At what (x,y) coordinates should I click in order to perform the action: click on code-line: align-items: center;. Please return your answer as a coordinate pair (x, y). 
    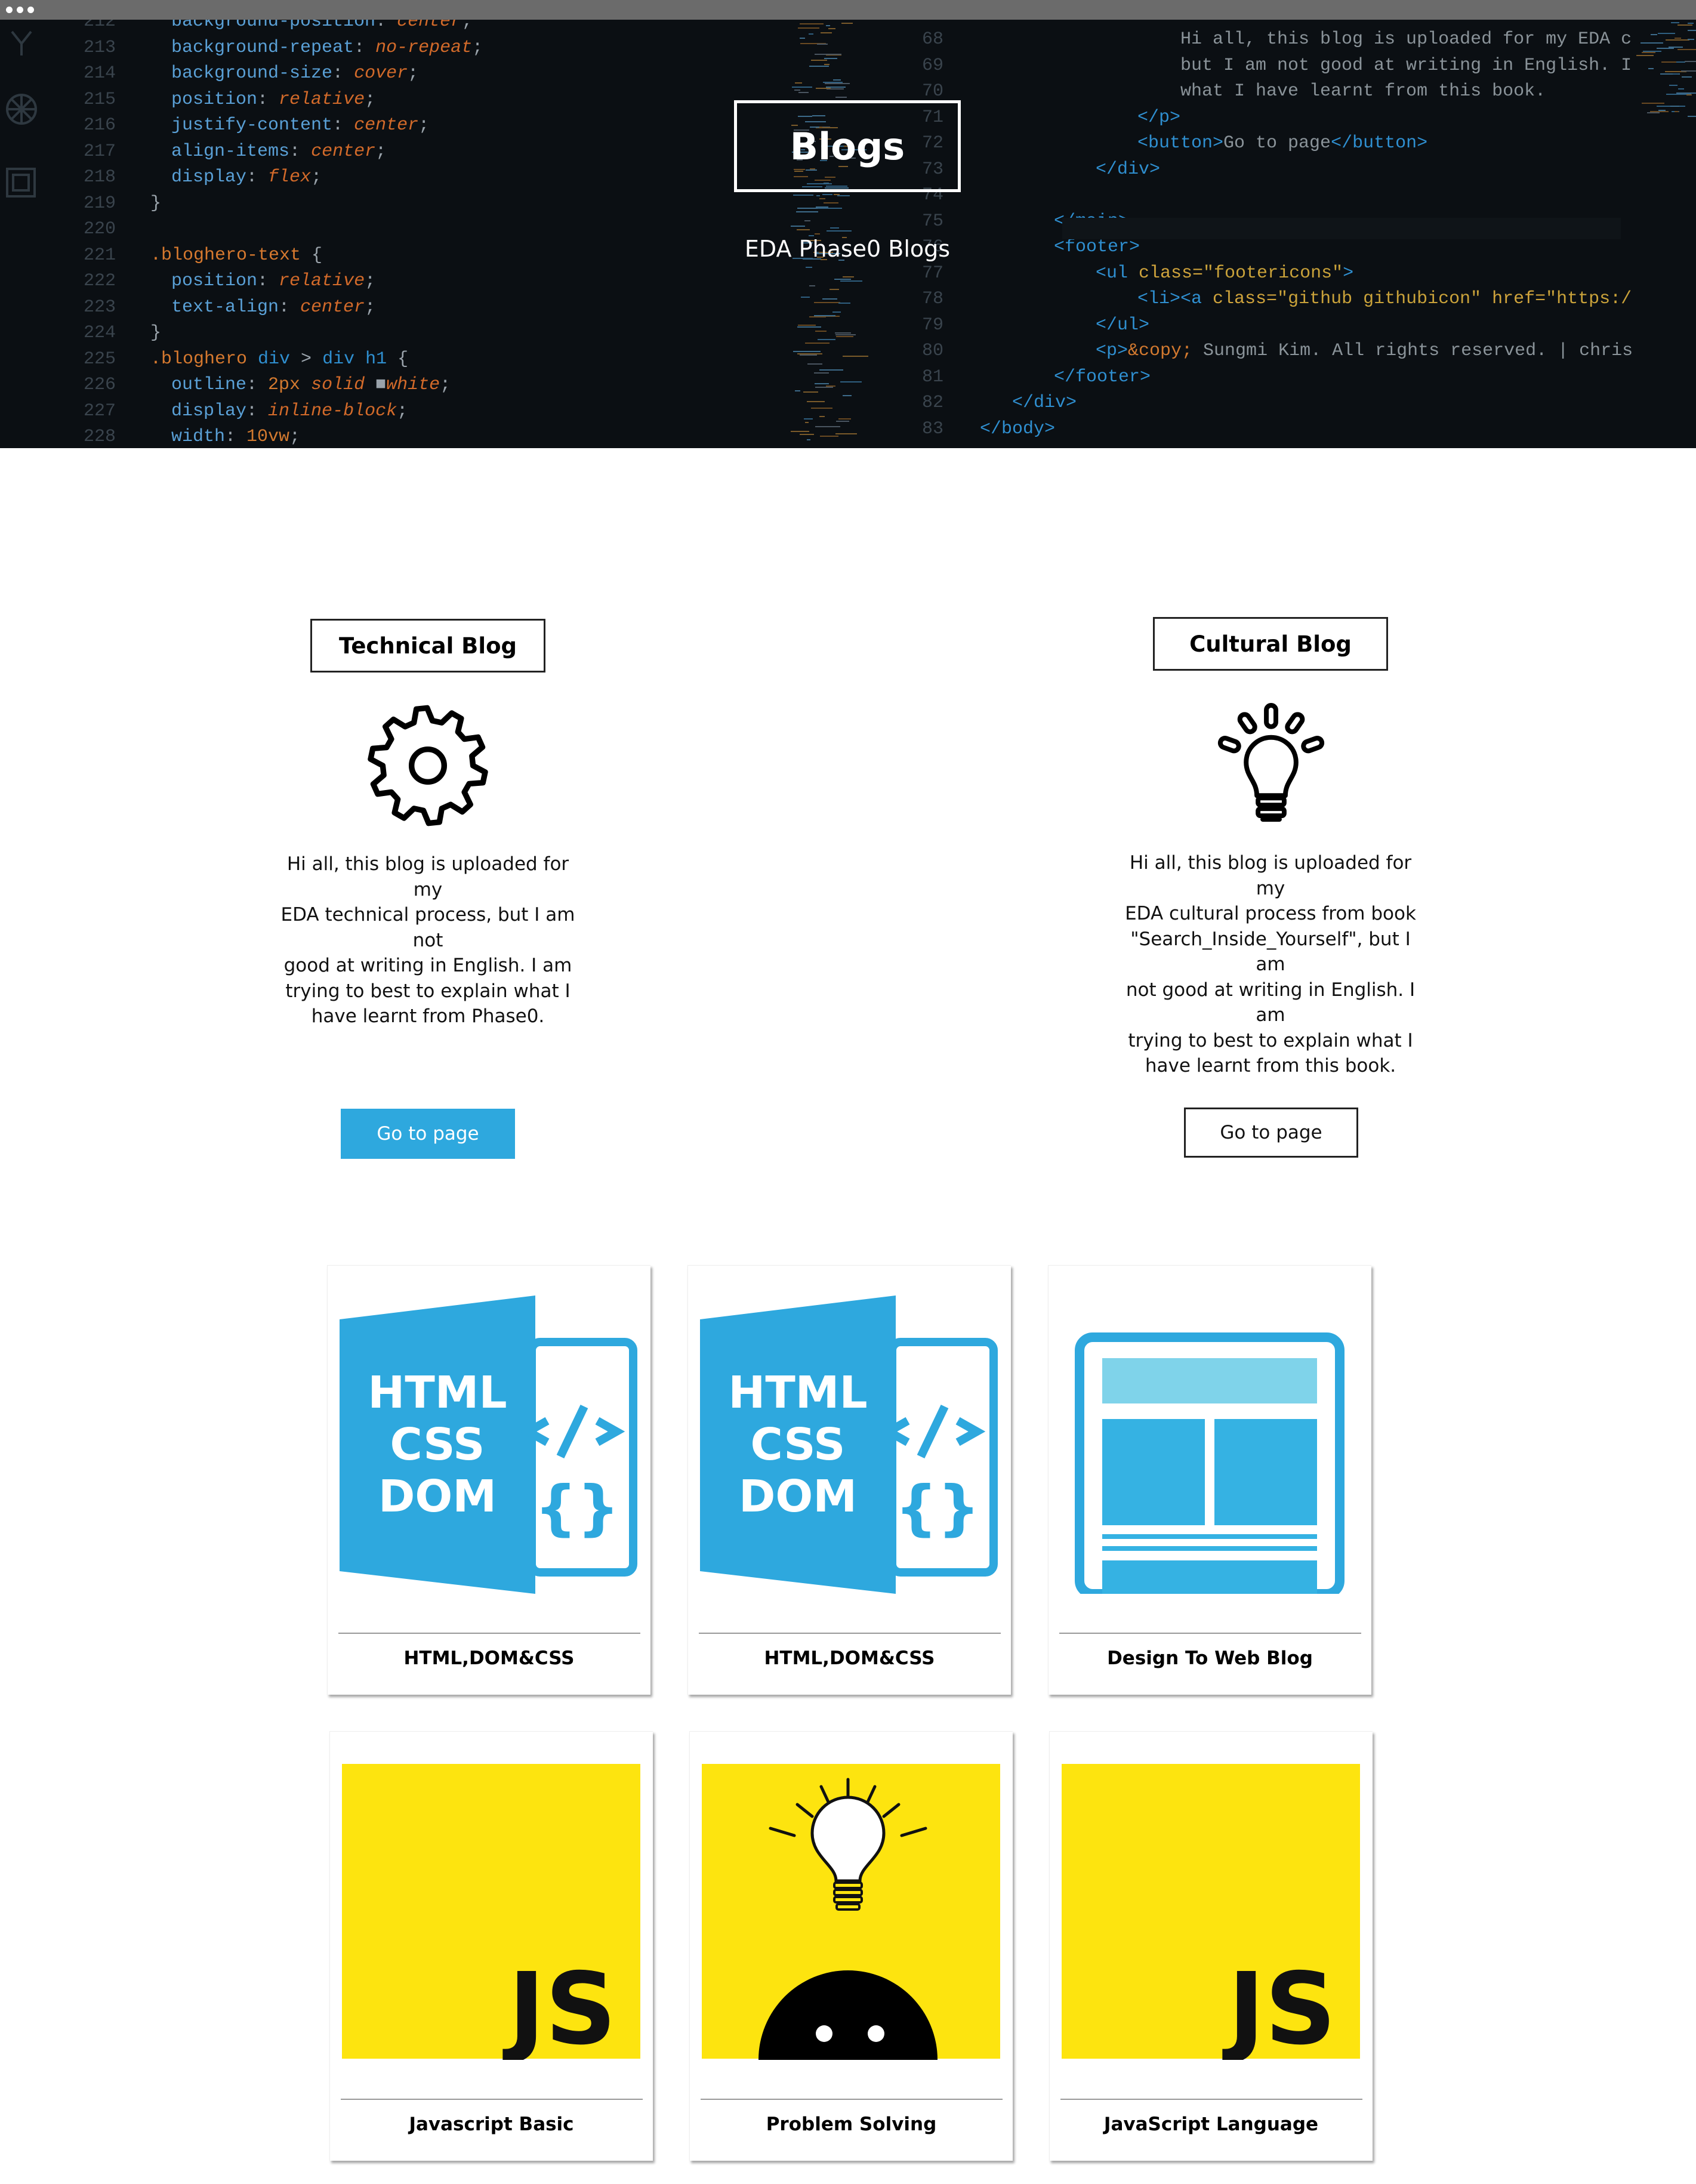
    Looking at the image, I should click on (279, 152).